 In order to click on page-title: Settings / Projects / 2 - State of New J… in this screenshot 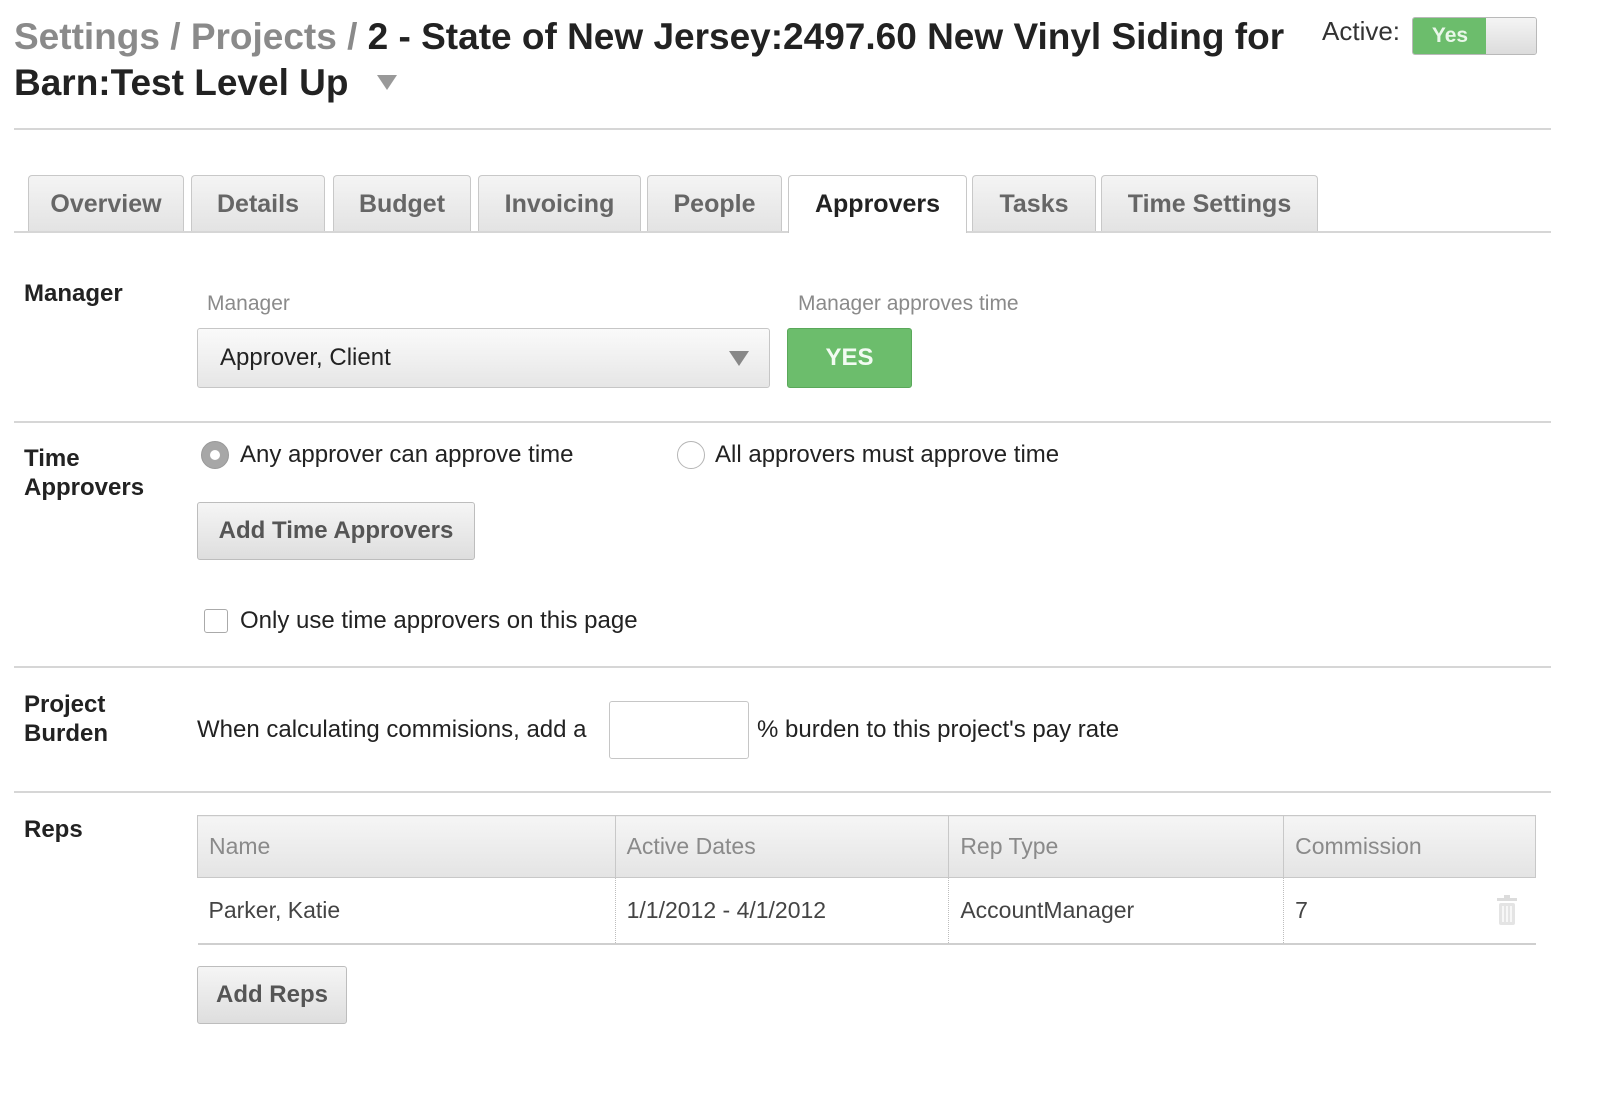, I will do `click(654, 60)`.